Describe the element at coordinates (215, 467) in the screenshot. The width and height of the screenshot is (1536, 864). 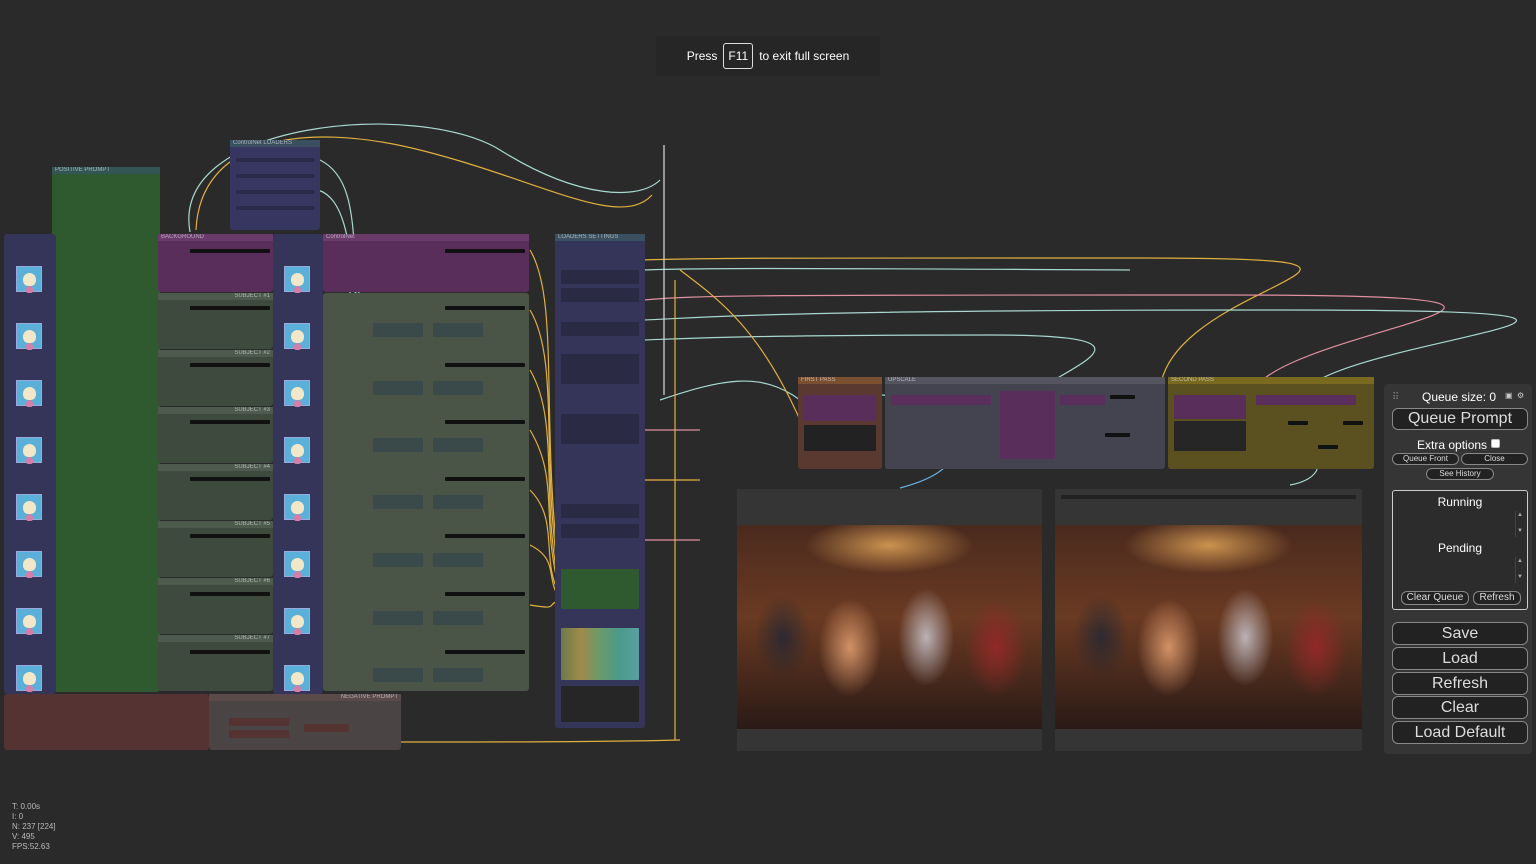
I see `subject-title-4: SUBJECT #4` at that location.